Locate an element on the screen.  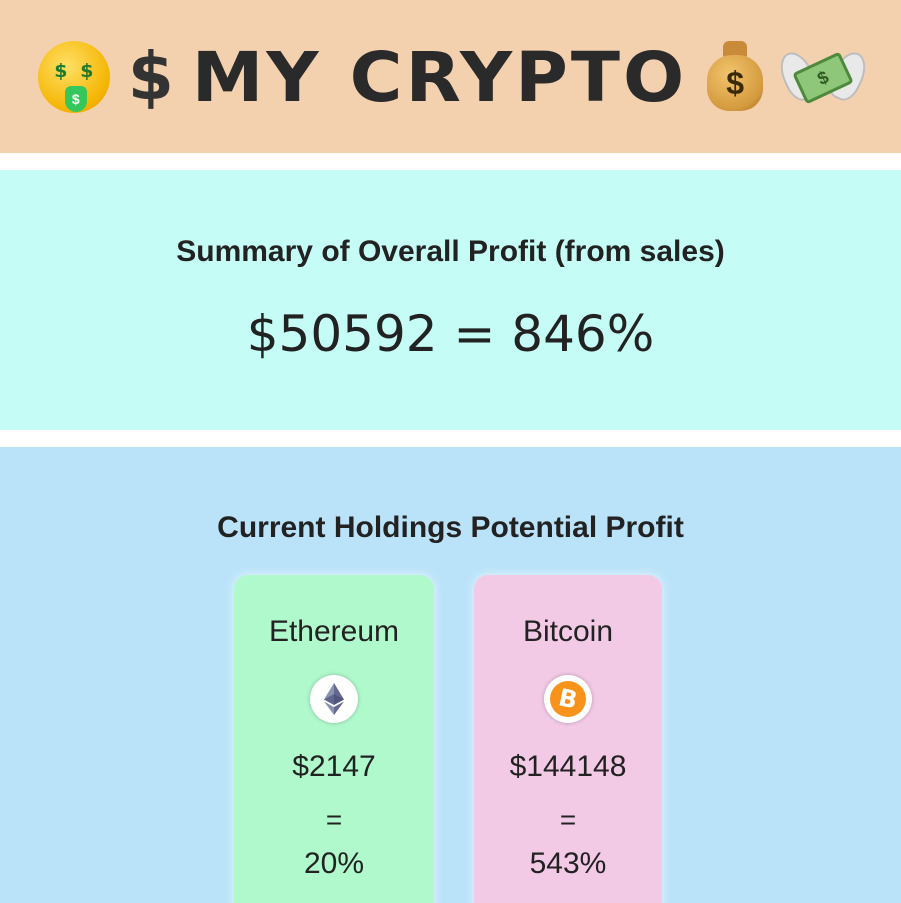
money-mouth-face-icon: $ $ $ is located at coordinates (73, 76).